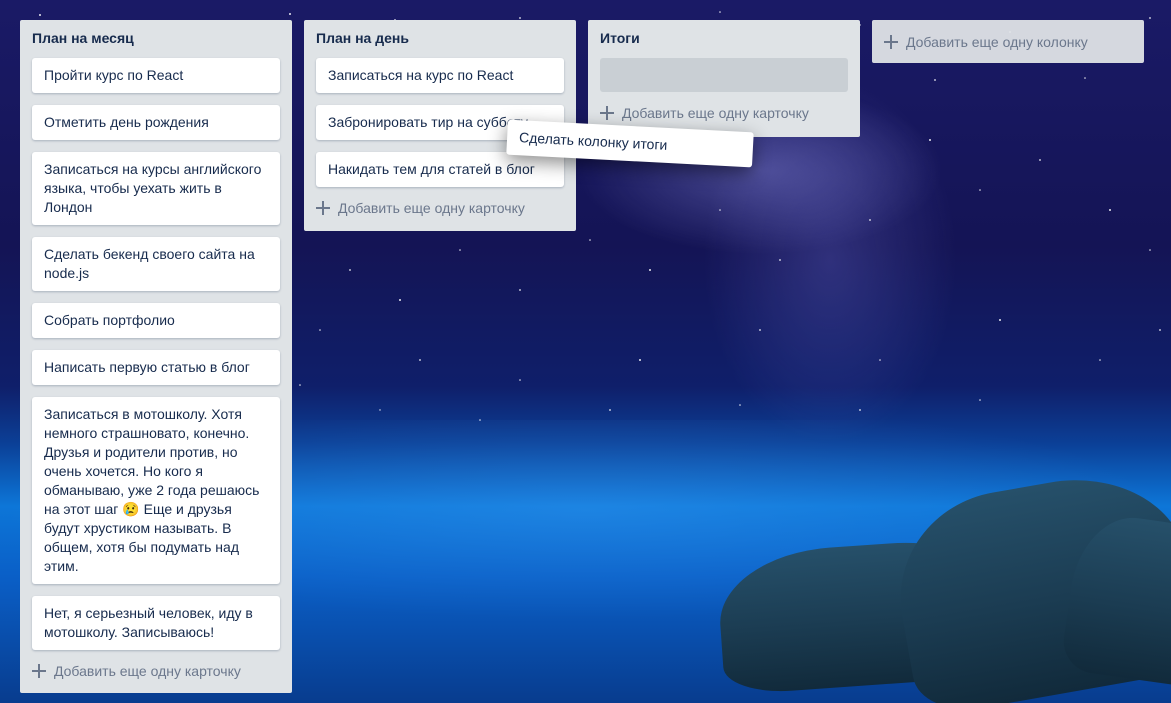  Describe the element at coordinates (83, 38) in the screenshot. I see `column-title: План на месяц` at that location.